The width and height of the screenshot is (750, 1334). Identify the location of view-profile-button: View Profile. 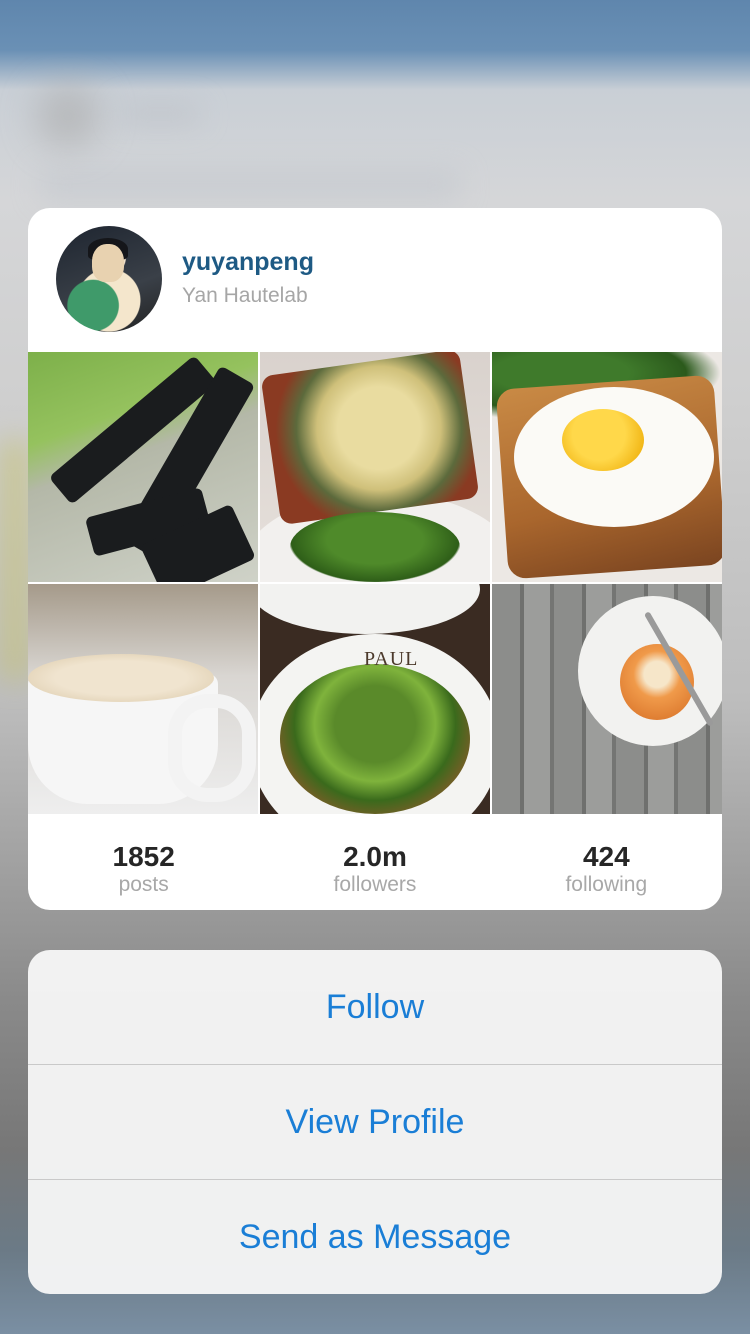
(375, 1121).